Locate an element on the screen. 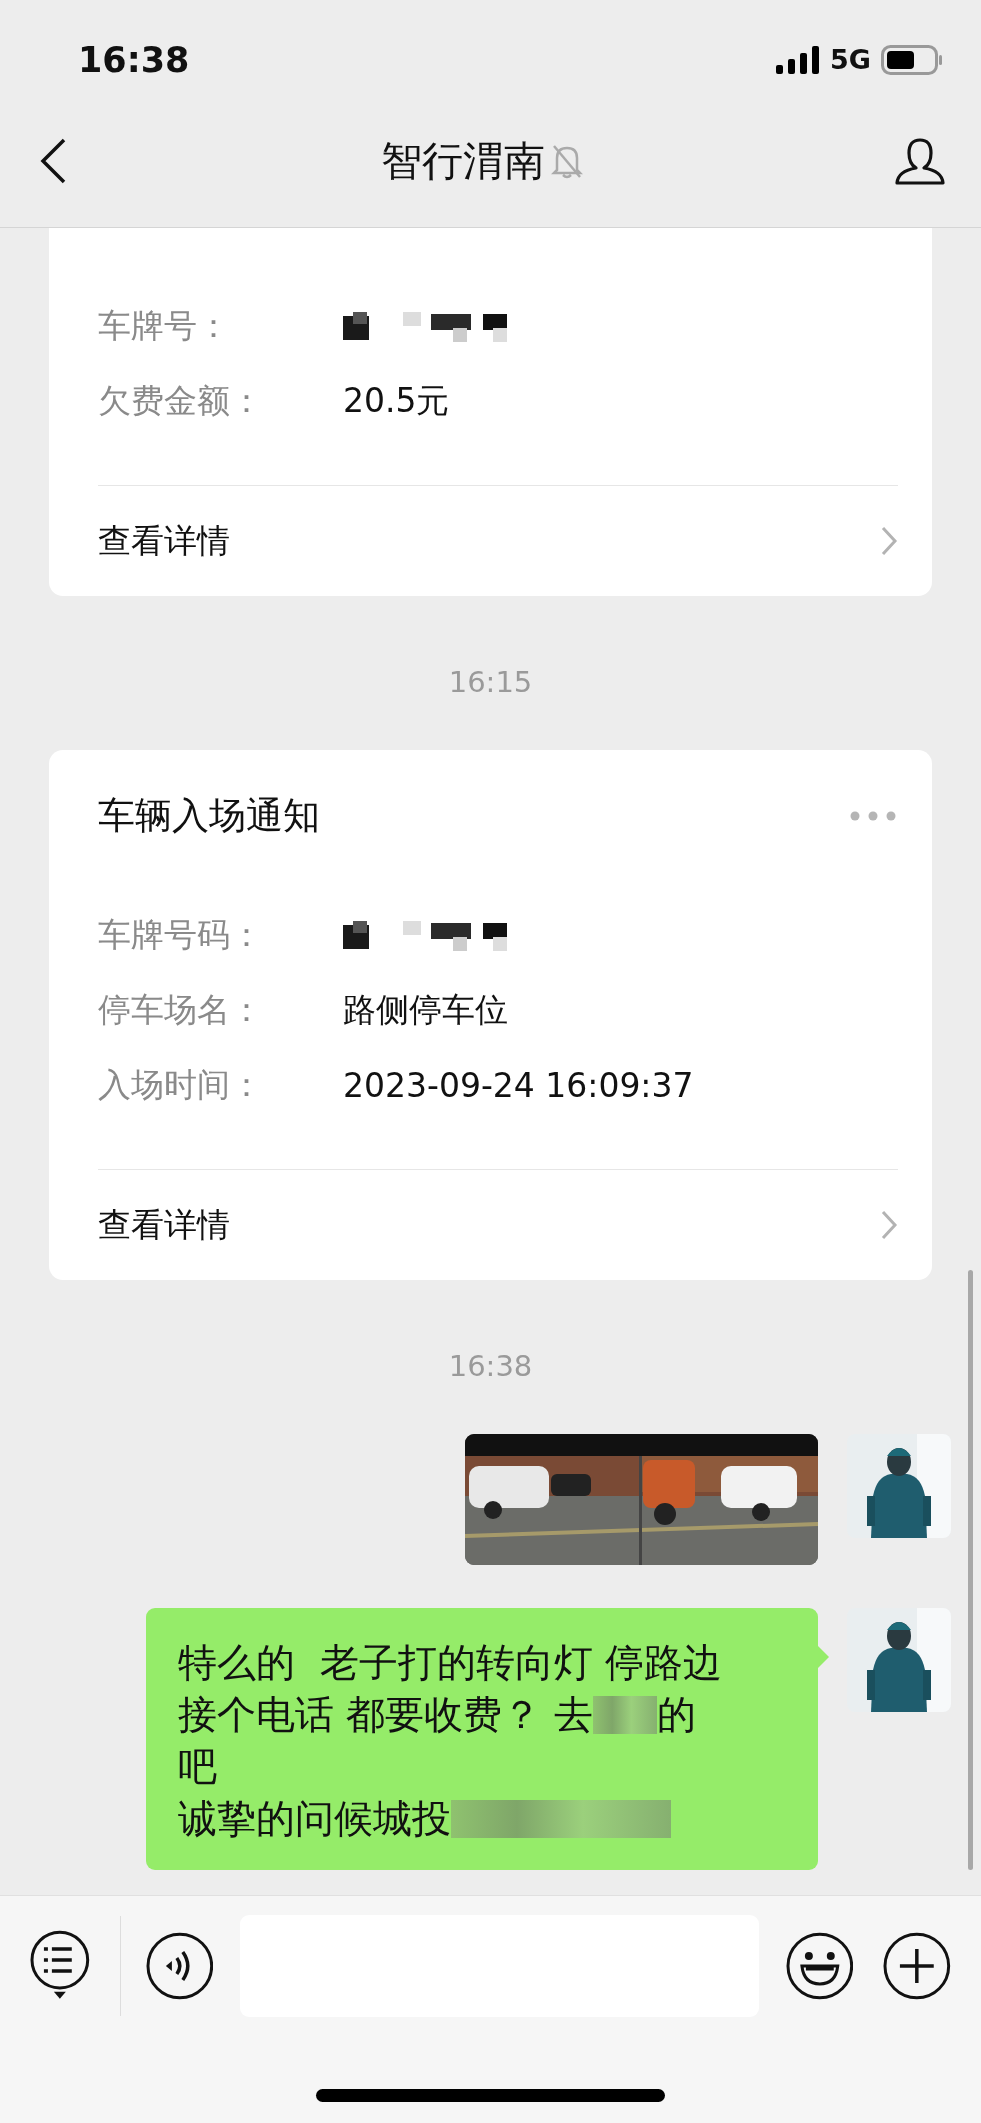 The height and width of the screenshot is (2123, 981). card-title: 车辆入场通知 is located at coordinates (209, 816).